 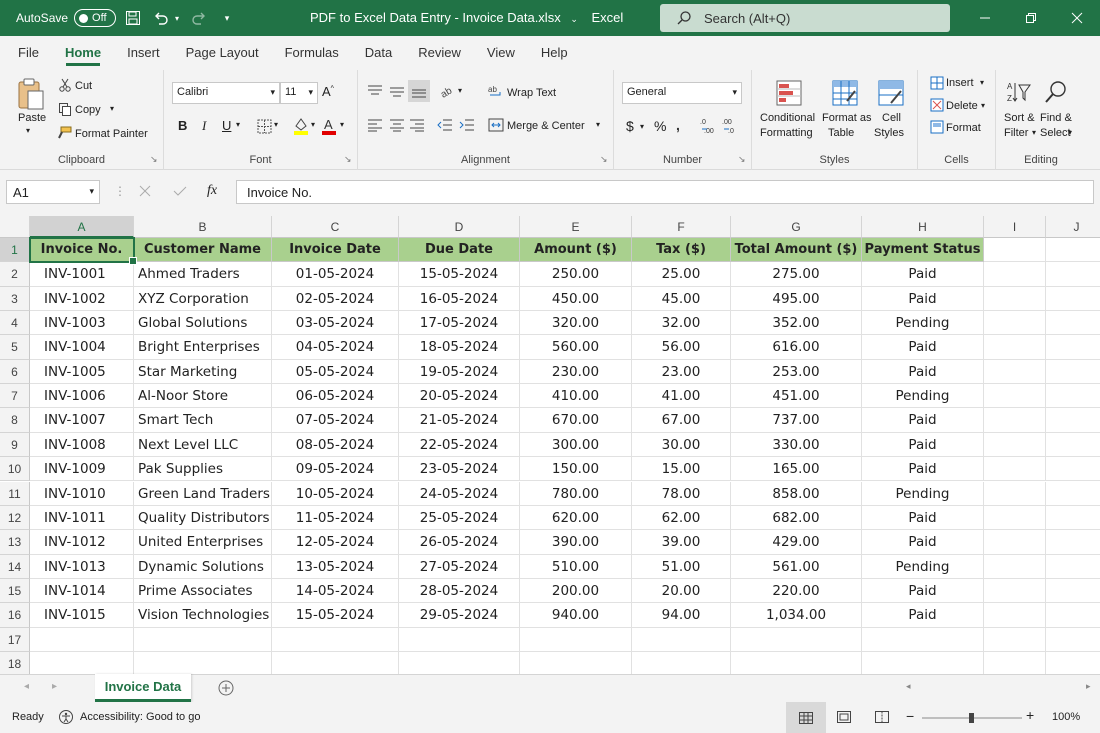 What do you see at coordinates (82, 347) in the screenshot?
I see `table-cell: INV-1004` at bounding box center [82, 347].